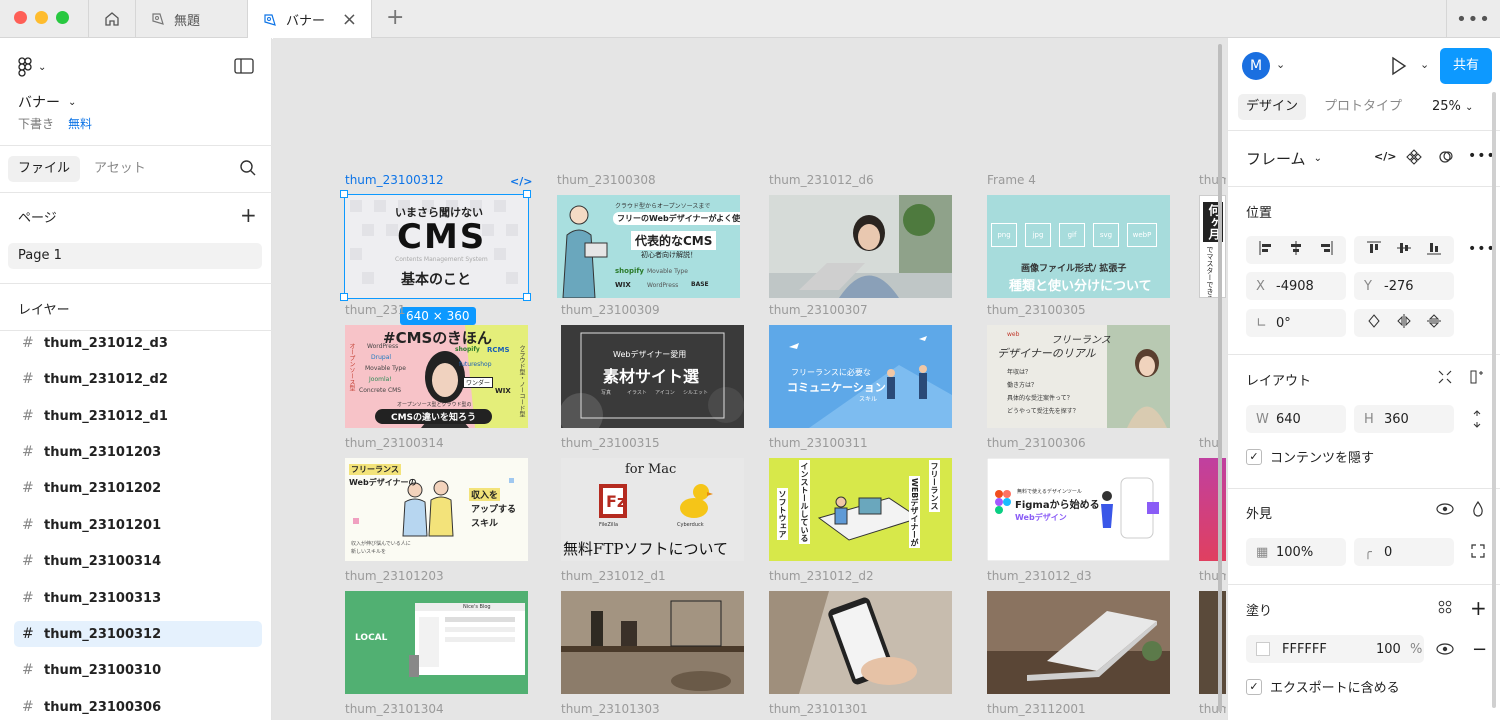  I want to click on align-middle-icon, so click(1404, 250).